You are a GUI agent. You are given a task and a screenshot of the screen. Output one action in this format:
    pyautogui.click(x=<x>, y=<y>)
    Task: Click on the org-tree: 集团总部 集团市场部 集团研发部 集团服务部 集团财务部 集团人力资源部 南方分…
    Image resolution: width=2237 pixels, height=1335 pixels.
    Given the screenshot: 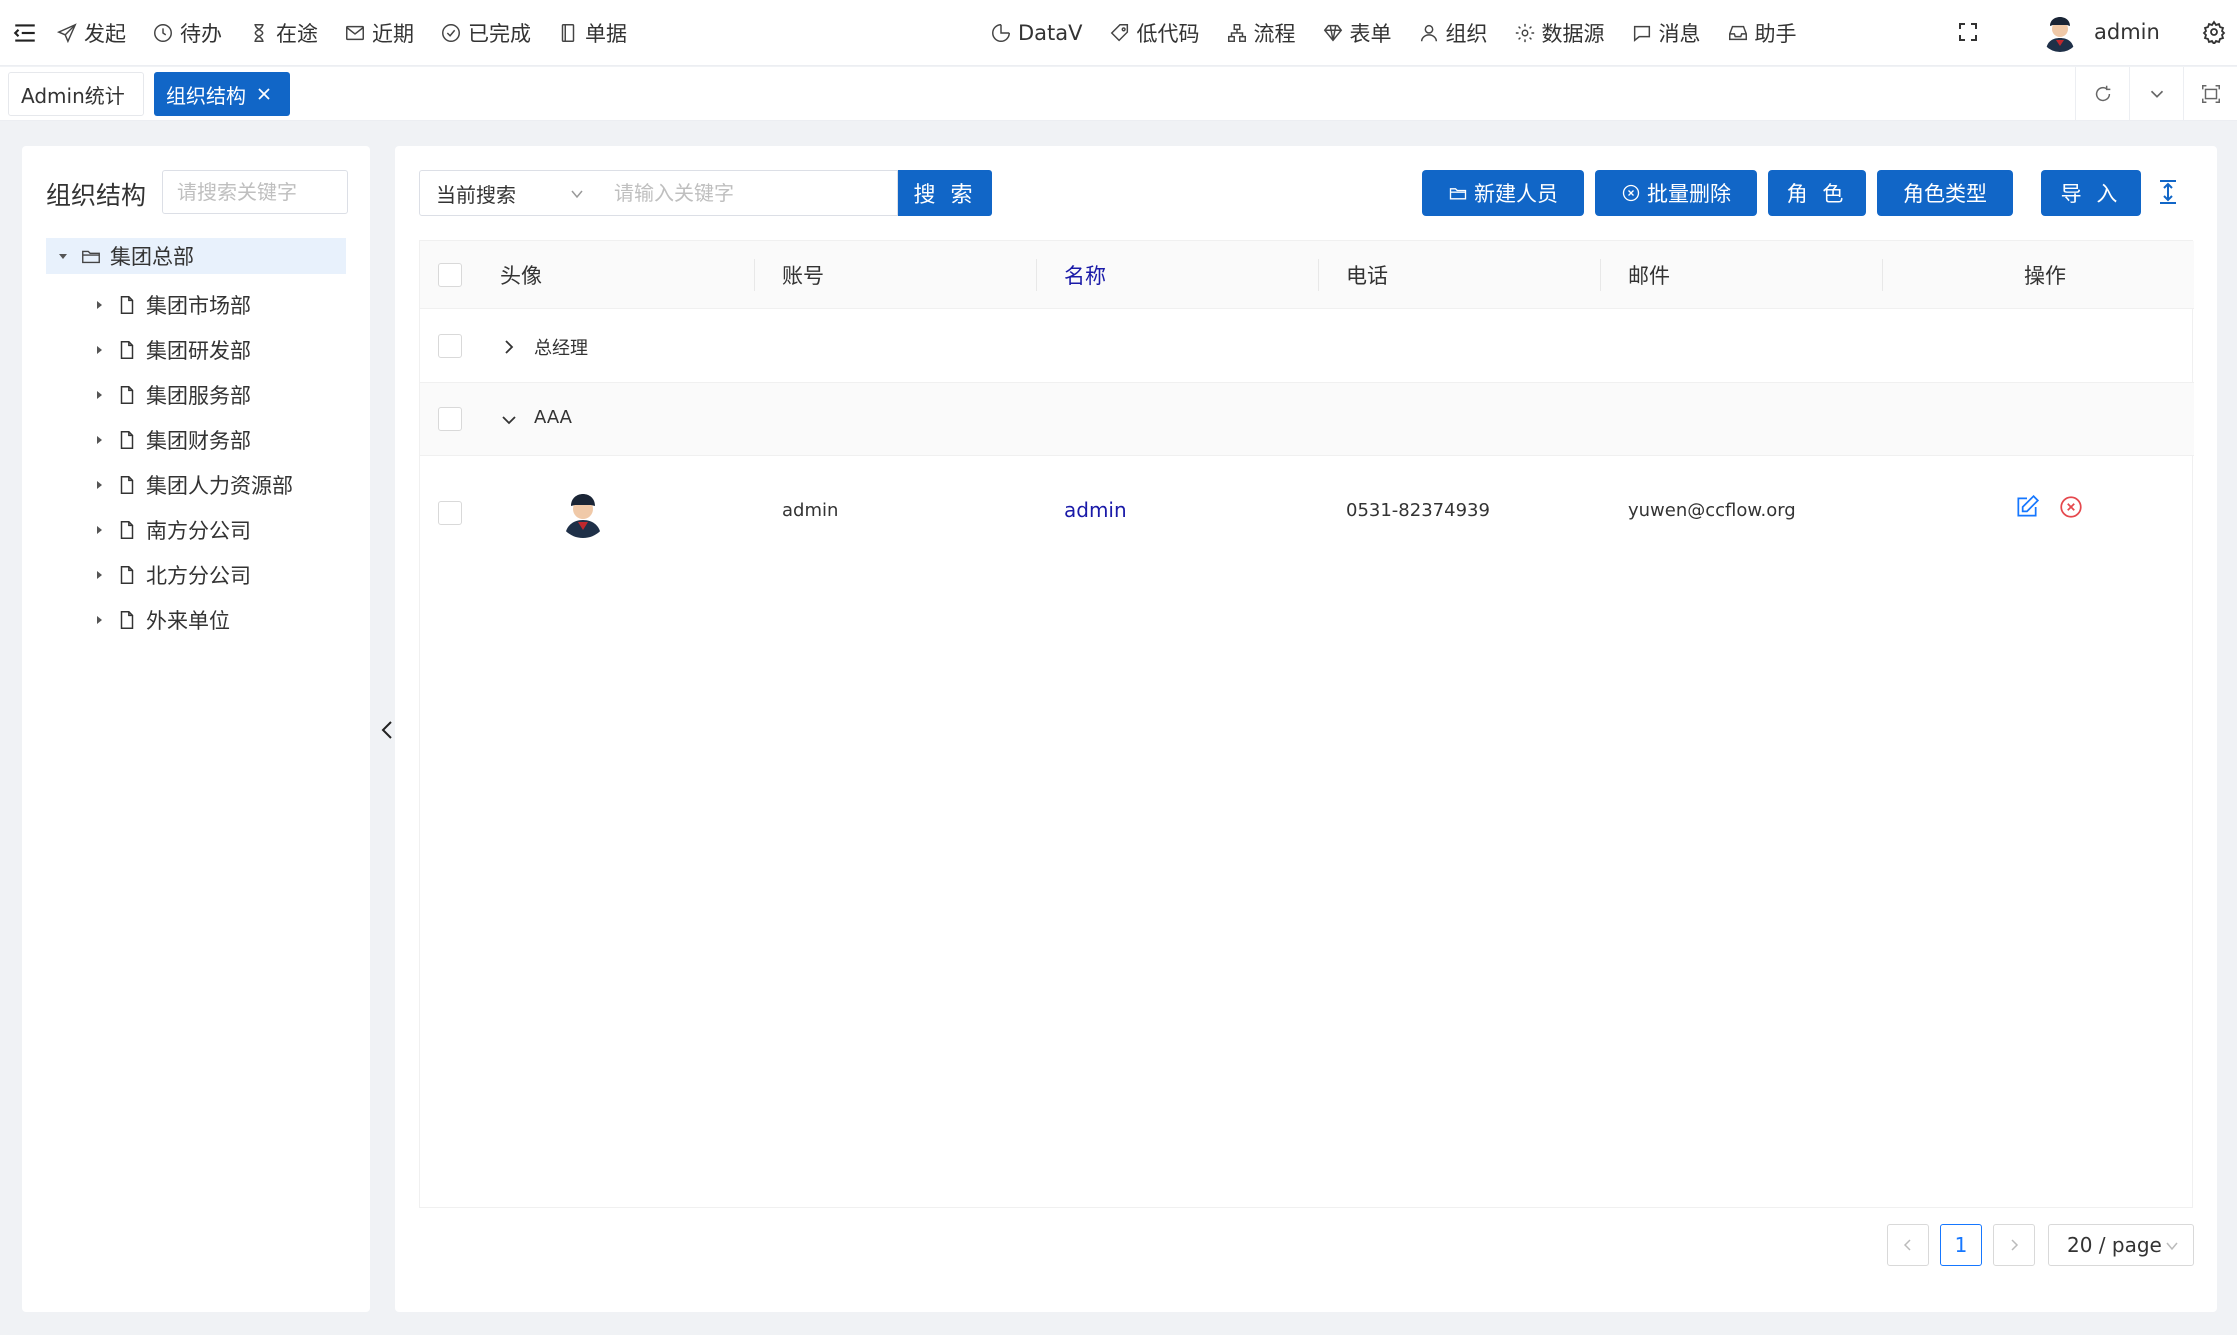 What is the action you would take?
    pyautogui.click(x=208, y=440)
    